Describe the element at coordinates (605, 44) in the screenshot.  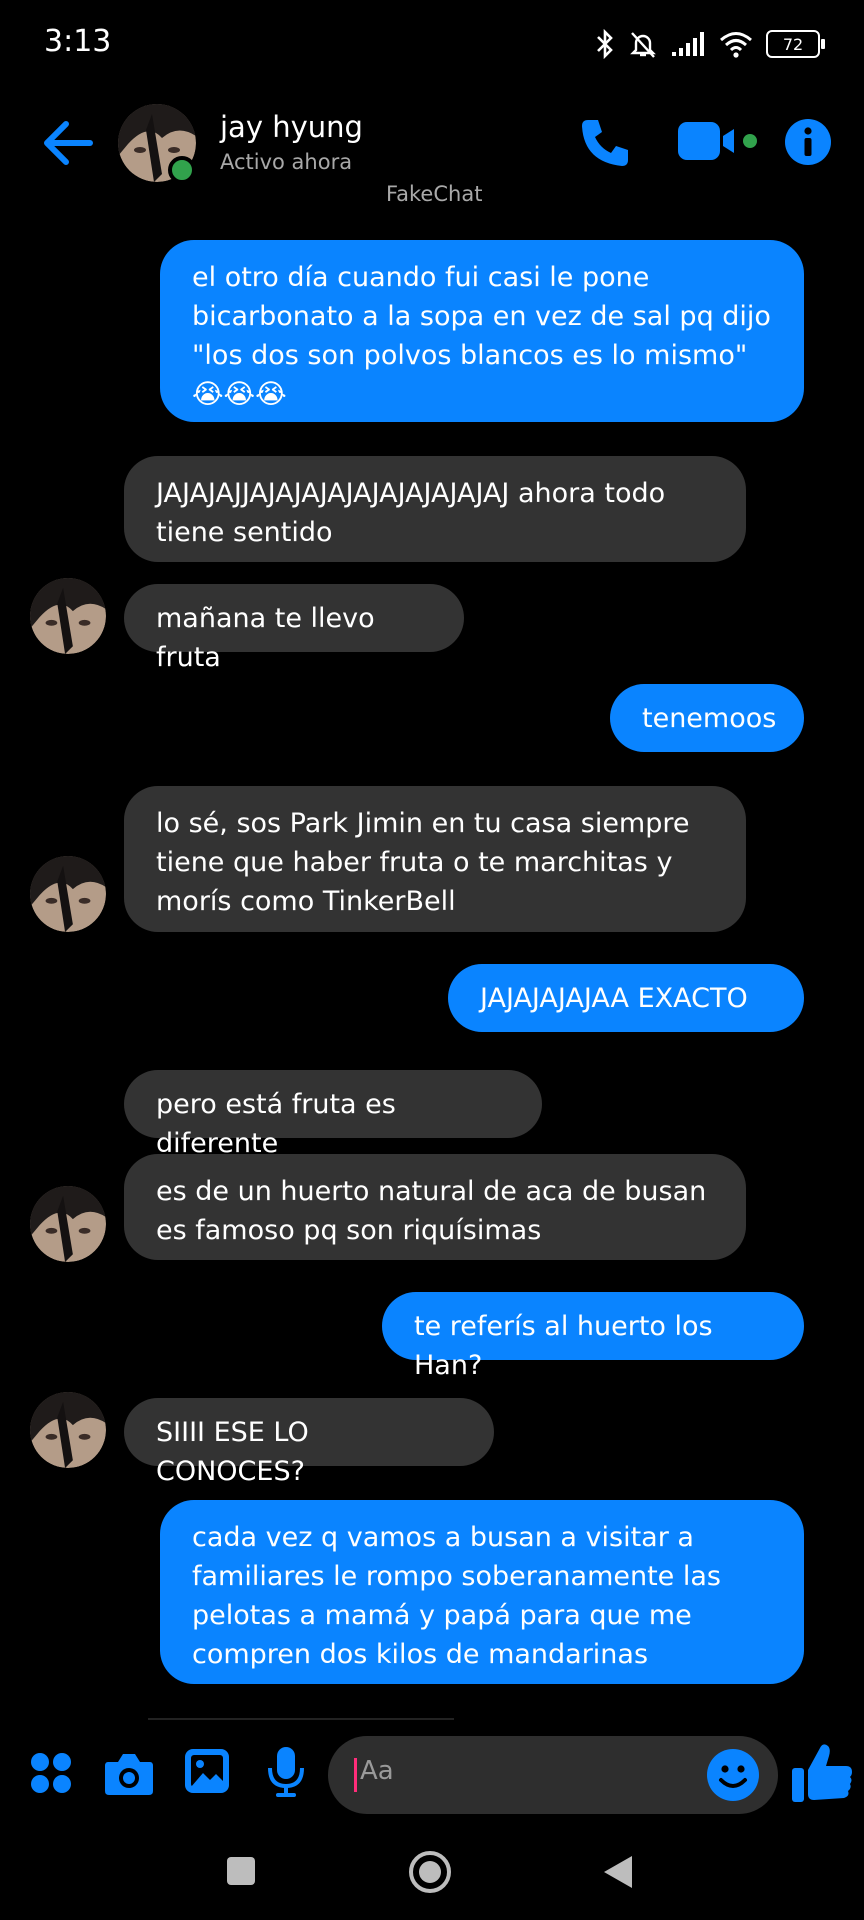
I see `bluetooth-icon` at that location.